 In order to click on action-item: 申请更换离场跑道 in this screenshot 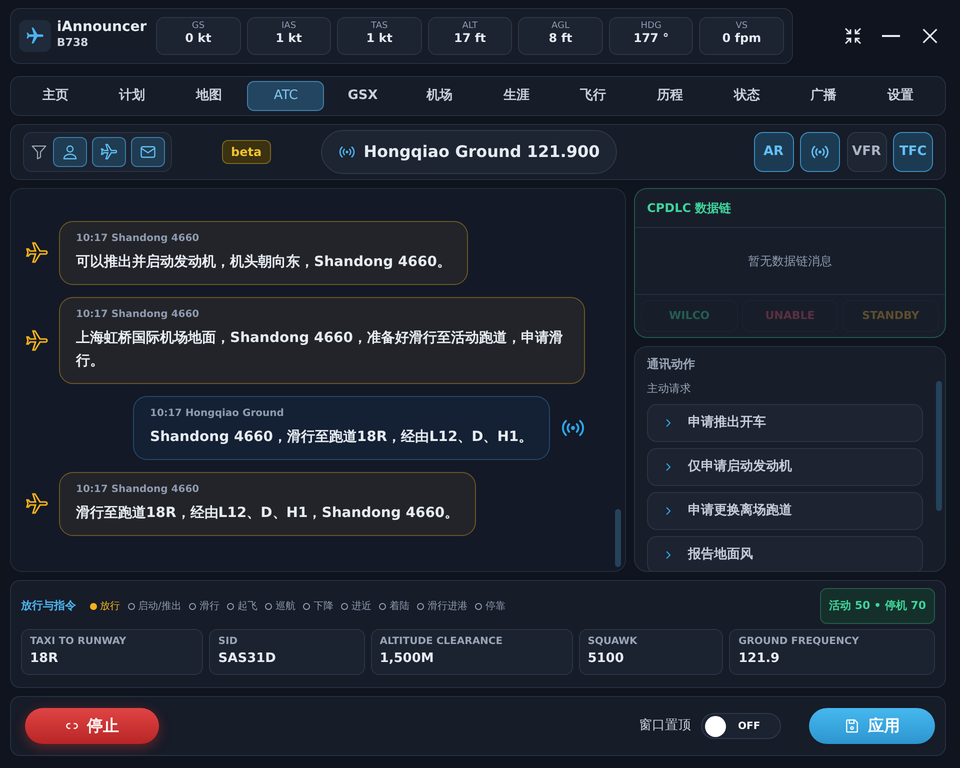, I will do `click(785, 511)`.